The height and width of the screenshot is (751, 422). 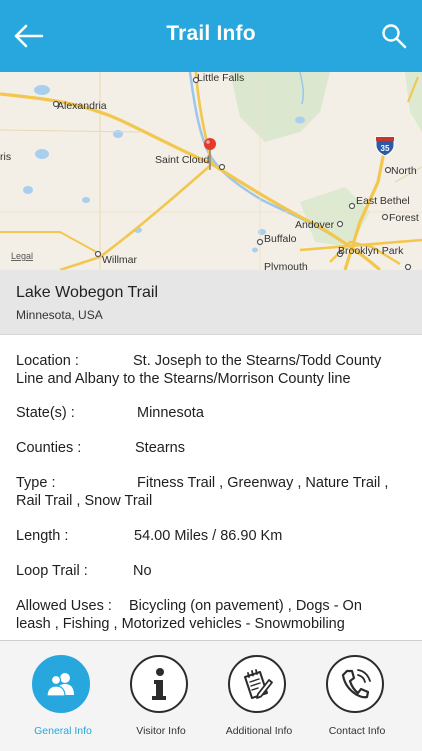 I want to click on loop-label: Loop Trail :, so click(x=52, y=571).